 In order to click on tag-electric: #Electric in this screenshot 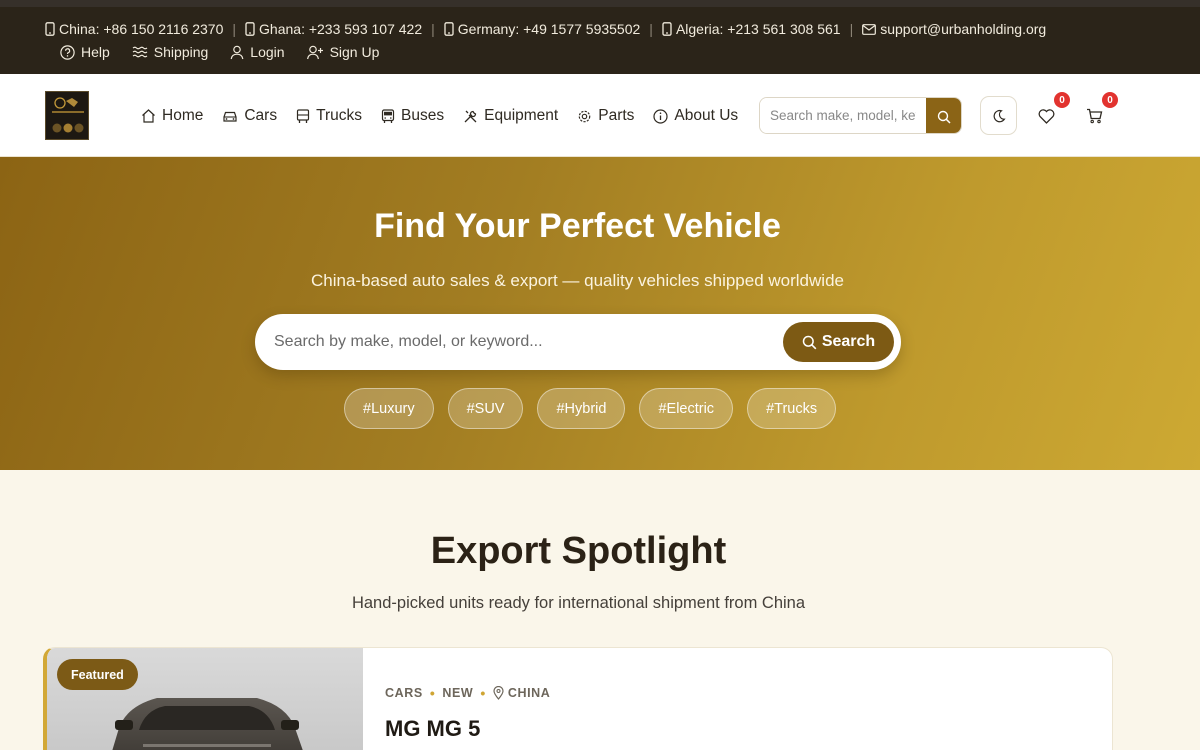, I will do `click(686, 408)`.